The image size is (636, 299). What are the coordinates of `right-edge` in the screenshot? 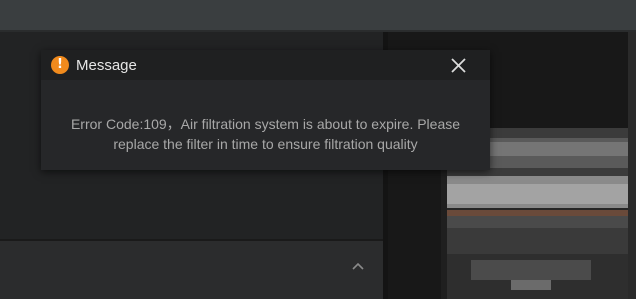 It's located at (632, 165).